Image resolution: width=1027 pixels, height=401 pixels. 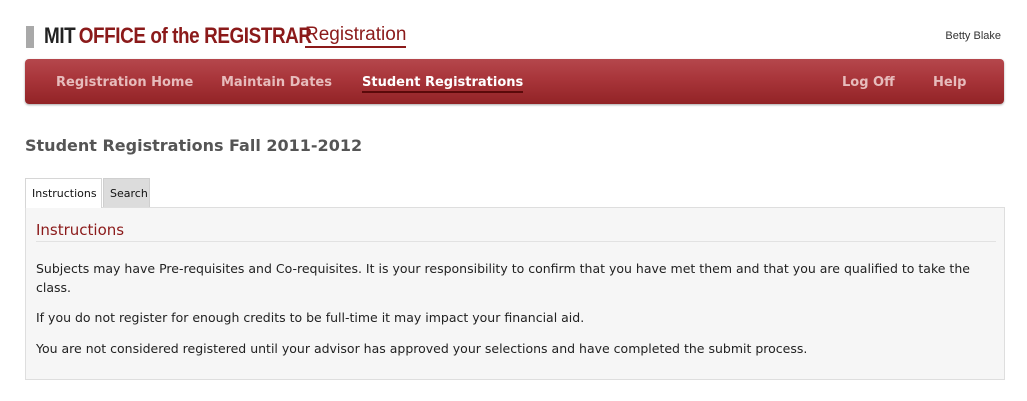 I want to click on nav-registration-home: Registration Home, so click(x=124, y=82).